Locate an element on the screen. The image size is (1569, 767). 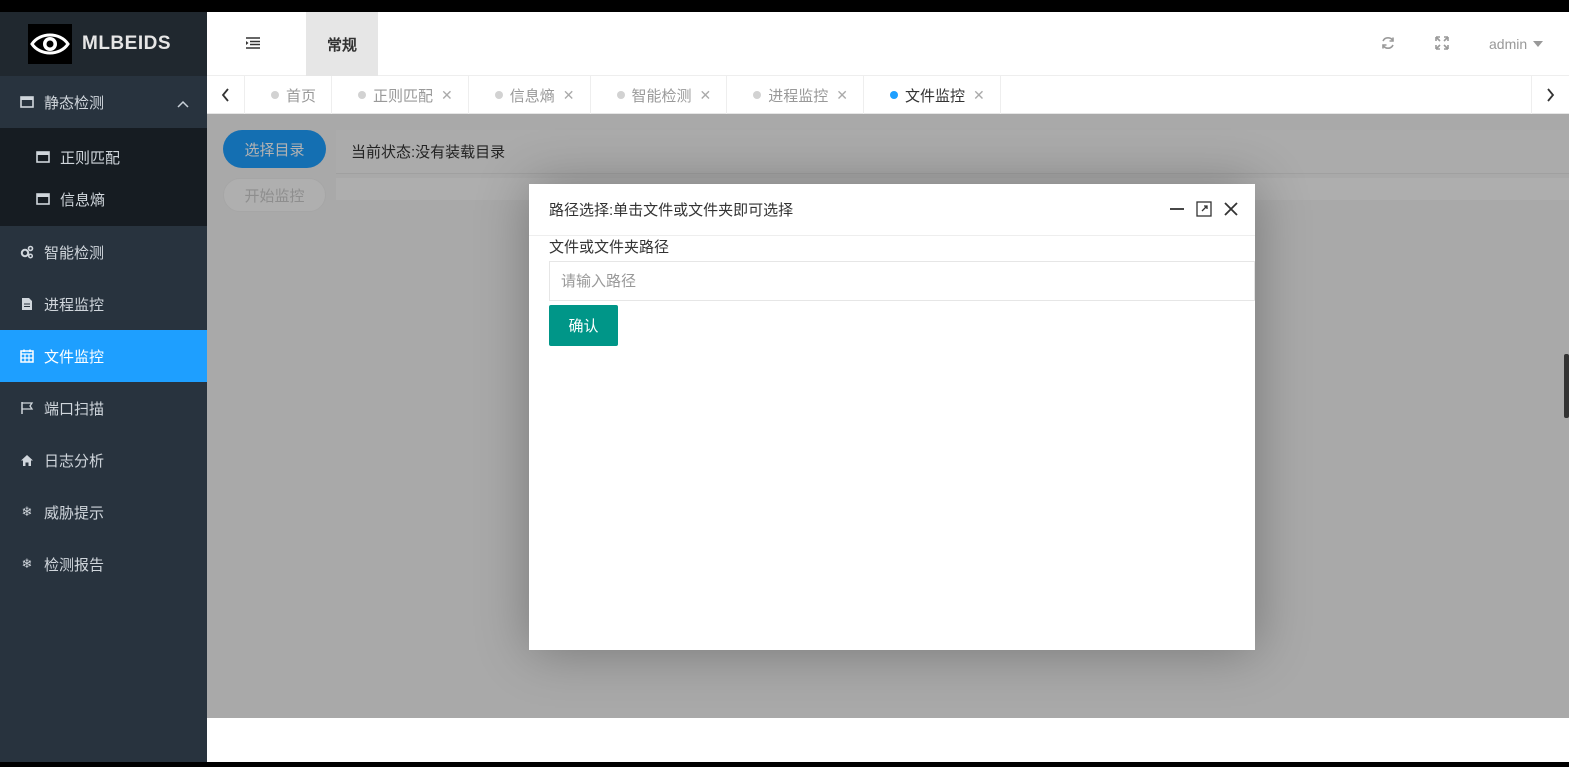
tab-regex: 正则匹配 ✕ is located at coordinates (400, 95).